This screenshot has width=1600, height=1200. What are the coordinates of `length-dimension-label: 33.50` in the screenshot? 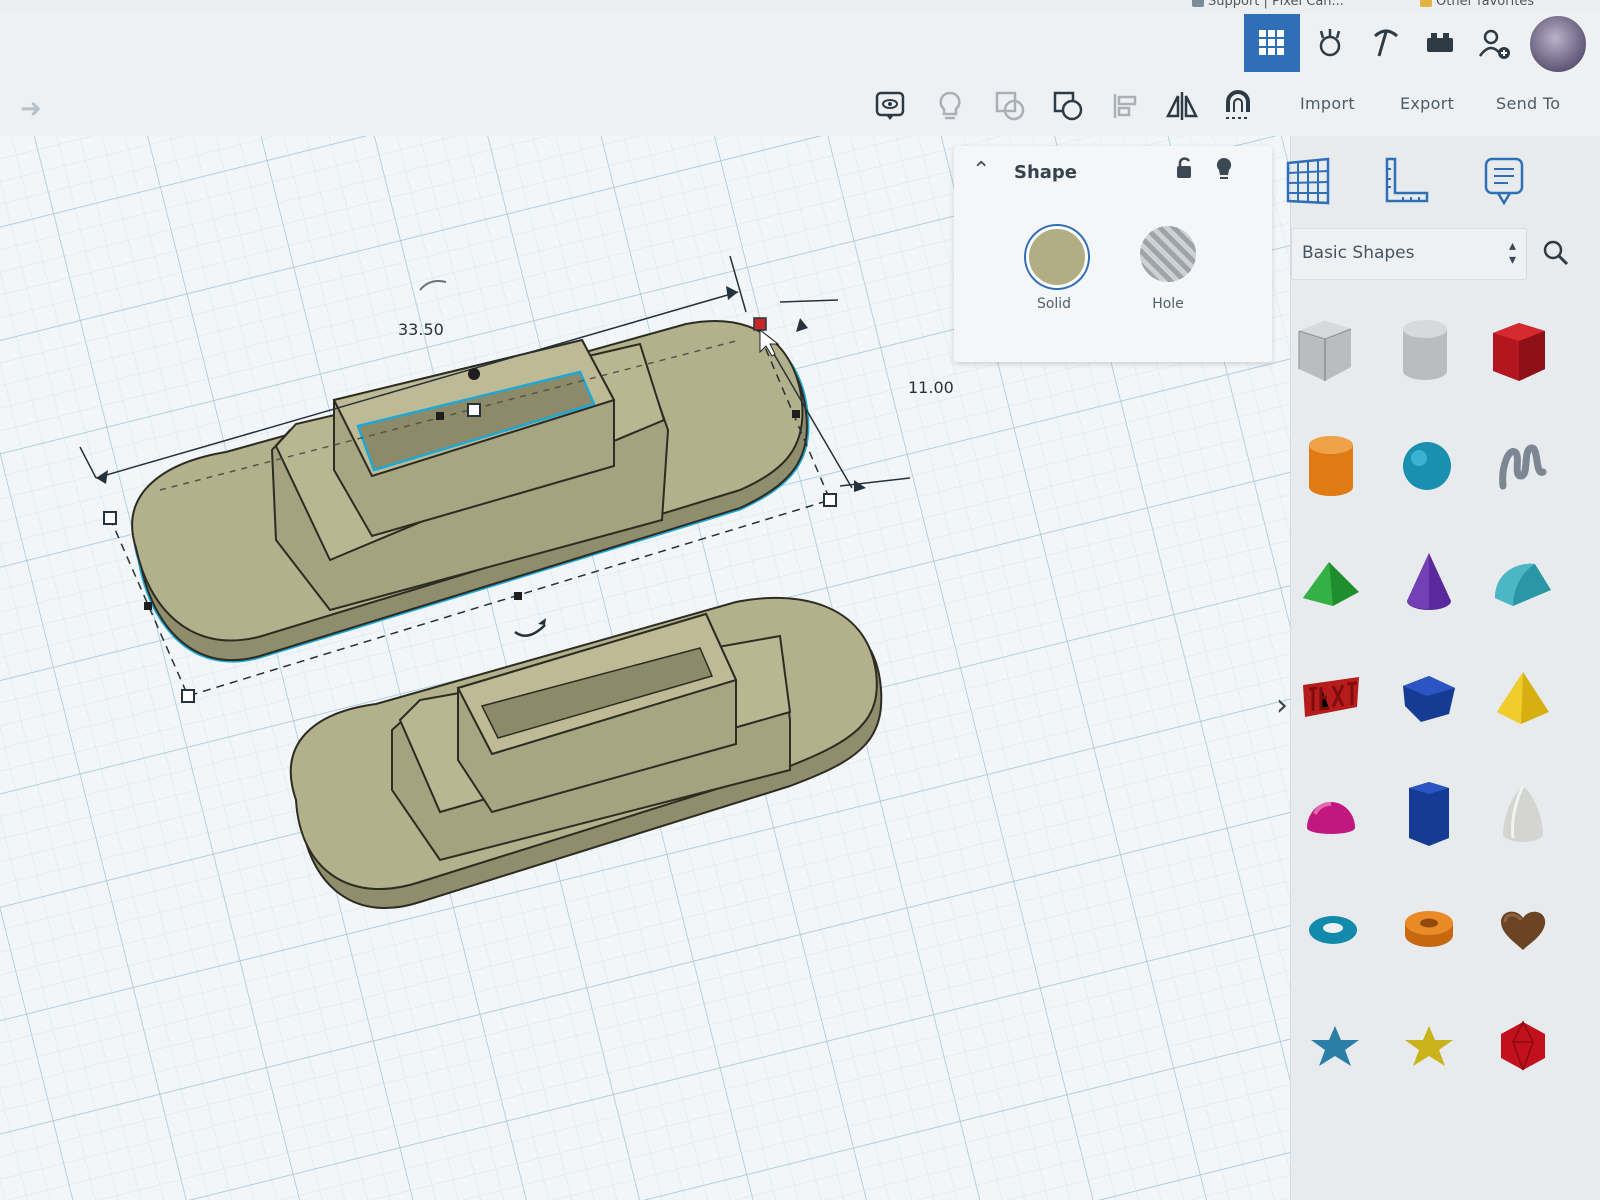 It's located at (421, 329).